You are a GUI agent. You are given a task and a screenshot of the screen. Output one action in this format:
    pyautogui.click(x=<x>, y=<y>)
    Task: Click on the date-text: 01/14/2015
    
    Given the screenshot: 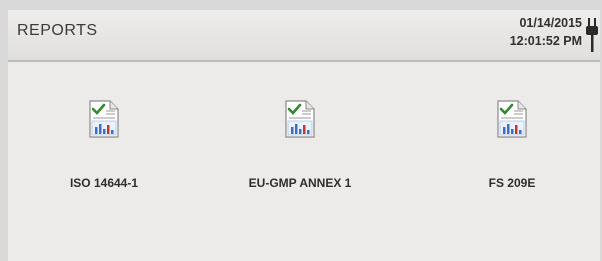 What is the action you would take?
    pyautogui.click(x=550, y=23)
    